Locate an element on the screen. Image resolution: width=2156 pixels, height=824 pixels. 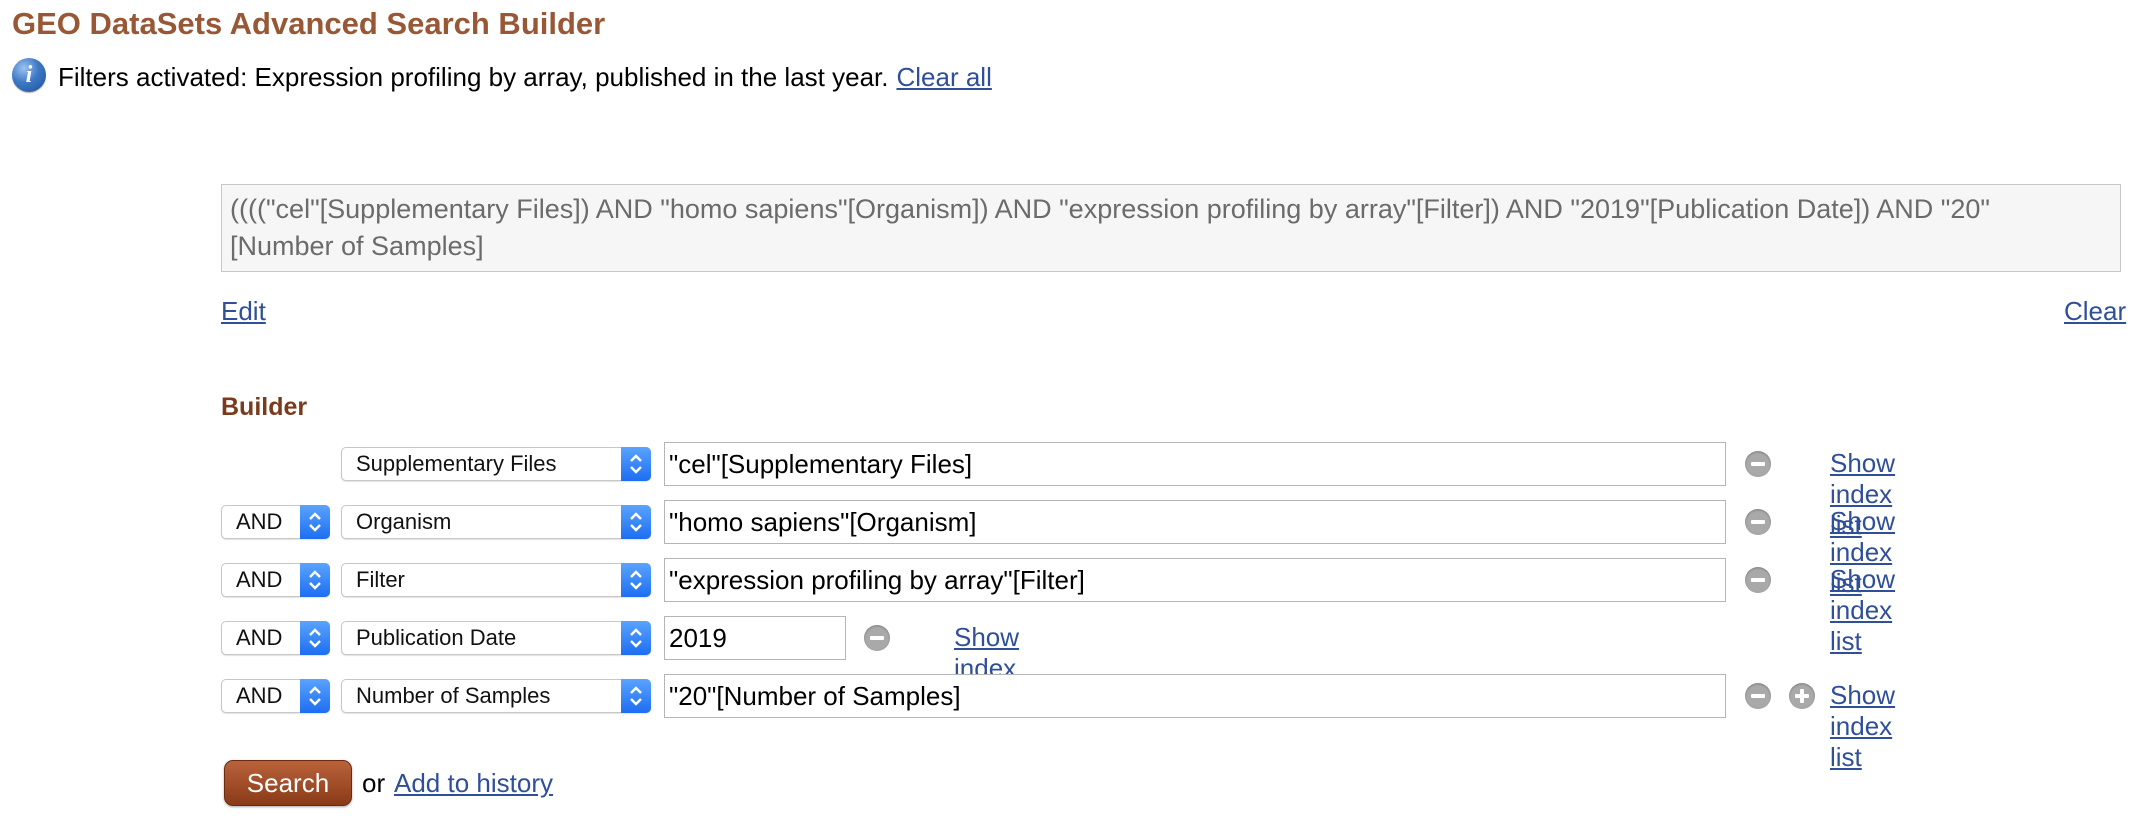
clear-all-link: Clear all is located at coordinates (943, 77).